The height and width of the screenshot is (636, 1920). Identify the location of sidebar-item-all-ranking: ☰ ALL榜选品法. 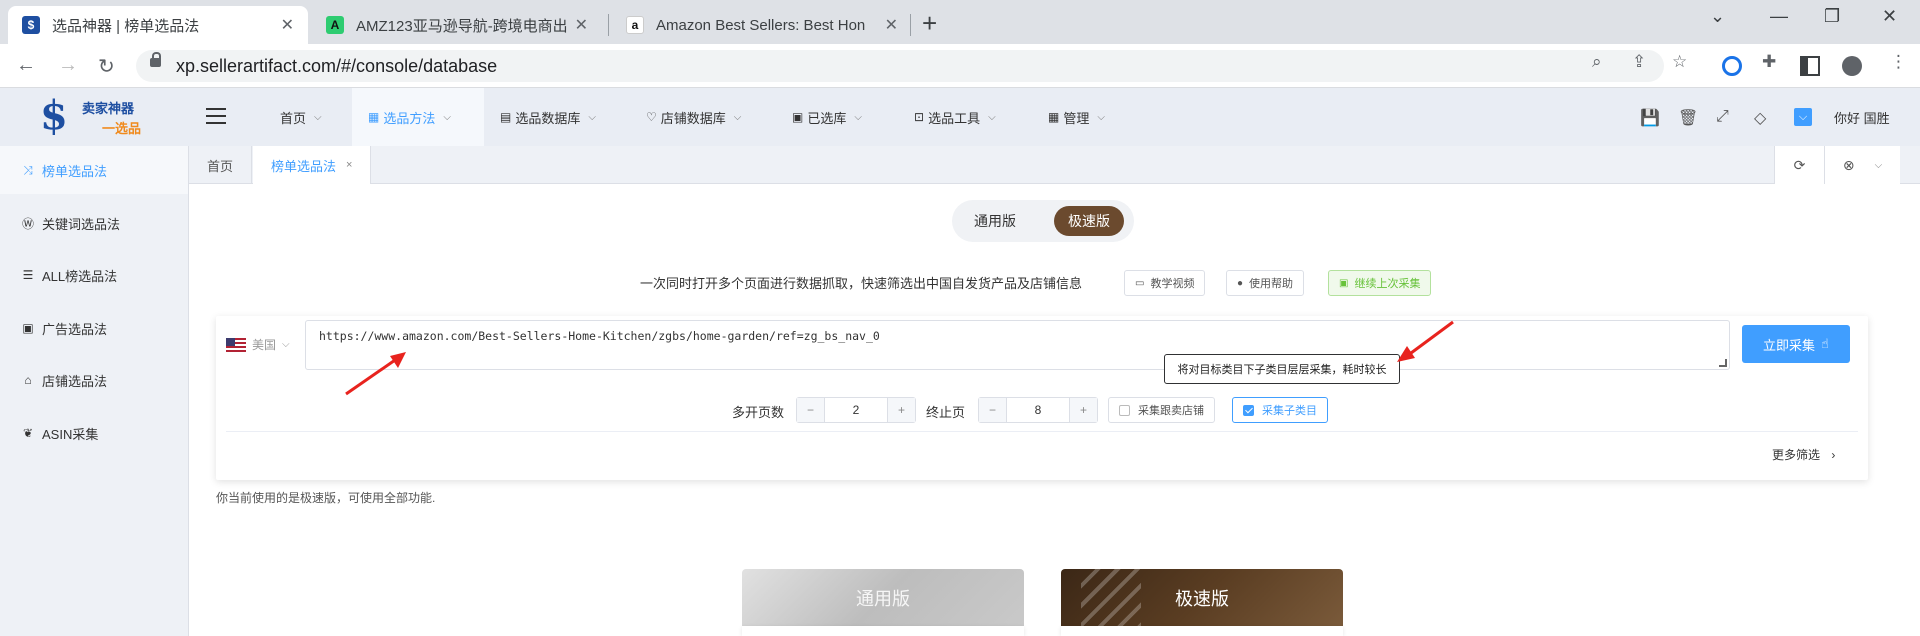
(94, 275).